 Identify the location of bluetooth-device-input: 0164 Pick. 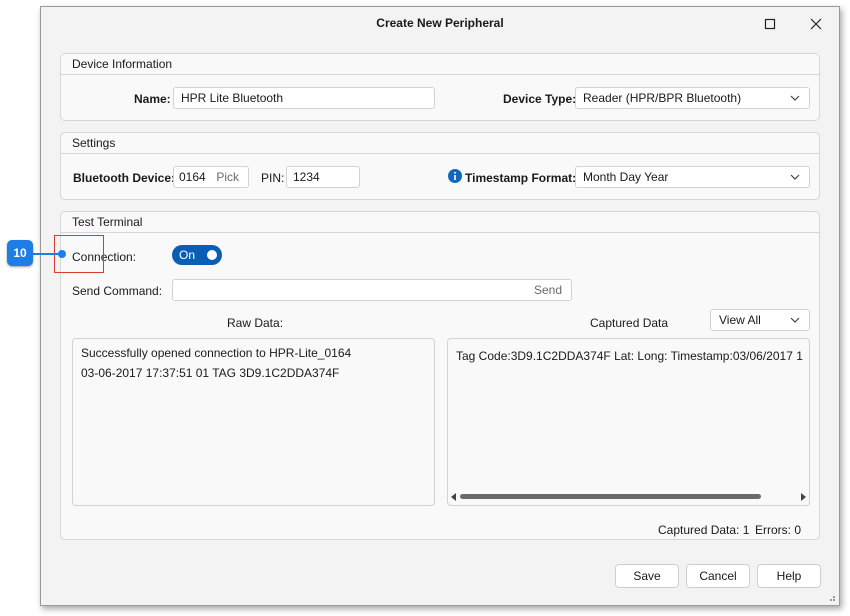
(211, 177).